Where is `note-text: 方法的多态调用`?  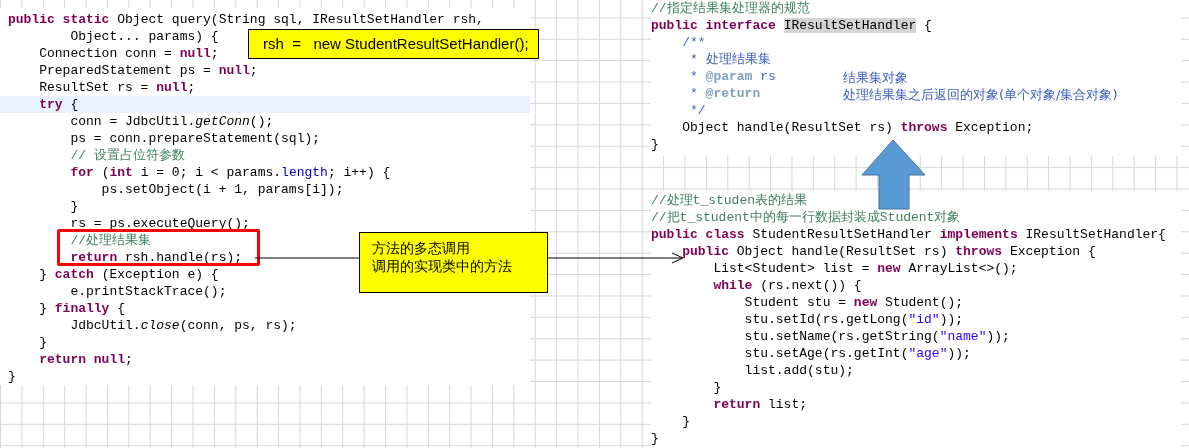 note-text: 方法的多态调用 is located at coordinates (421, 248).